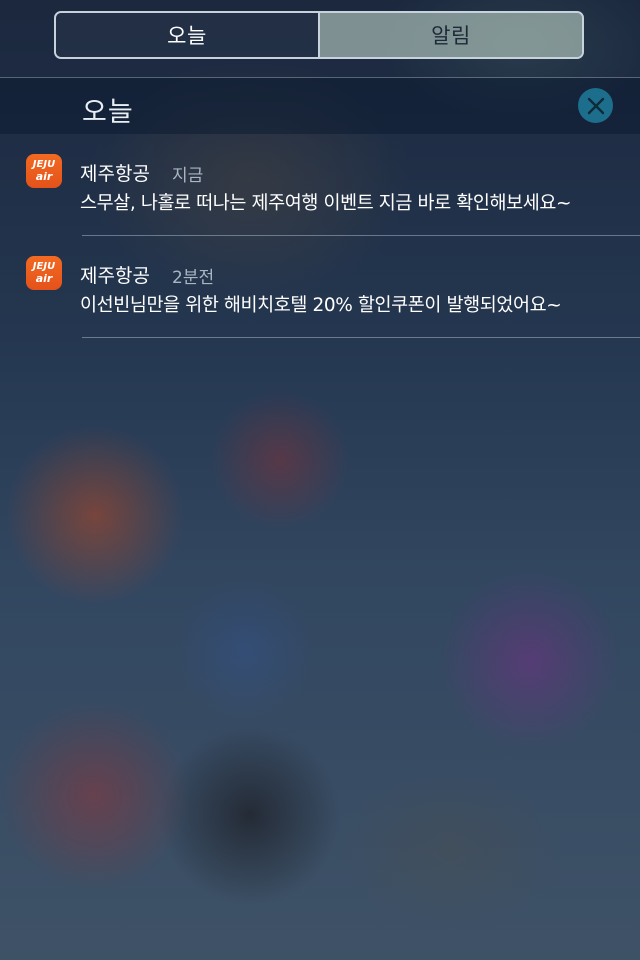  I want to click on section-title: 오늘, so click(108, 112).